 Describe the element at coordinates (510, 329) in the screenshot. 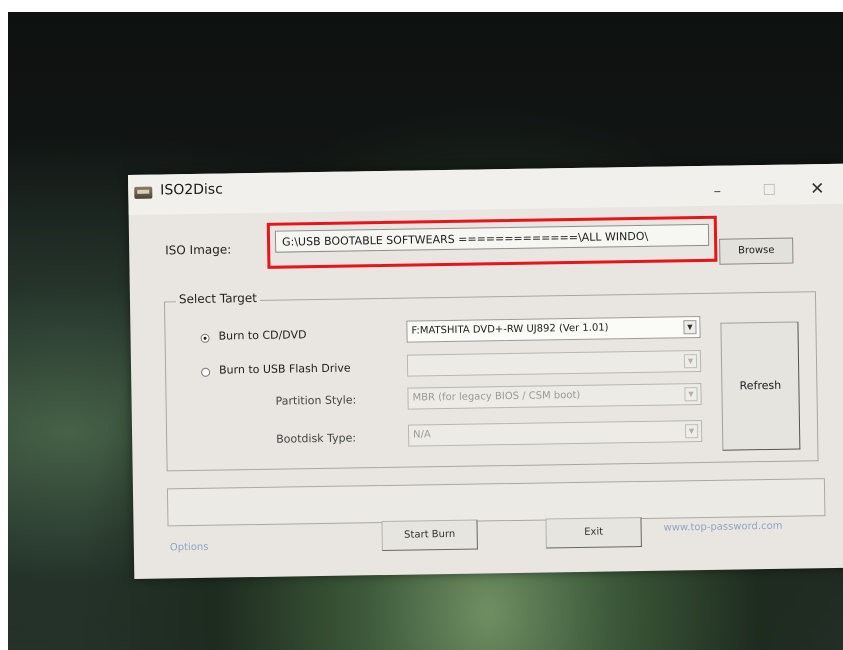

I see `cd-drive-value: F:MATSHITA DVD+-RW UJ892 (Ver 1.01)` at that location.